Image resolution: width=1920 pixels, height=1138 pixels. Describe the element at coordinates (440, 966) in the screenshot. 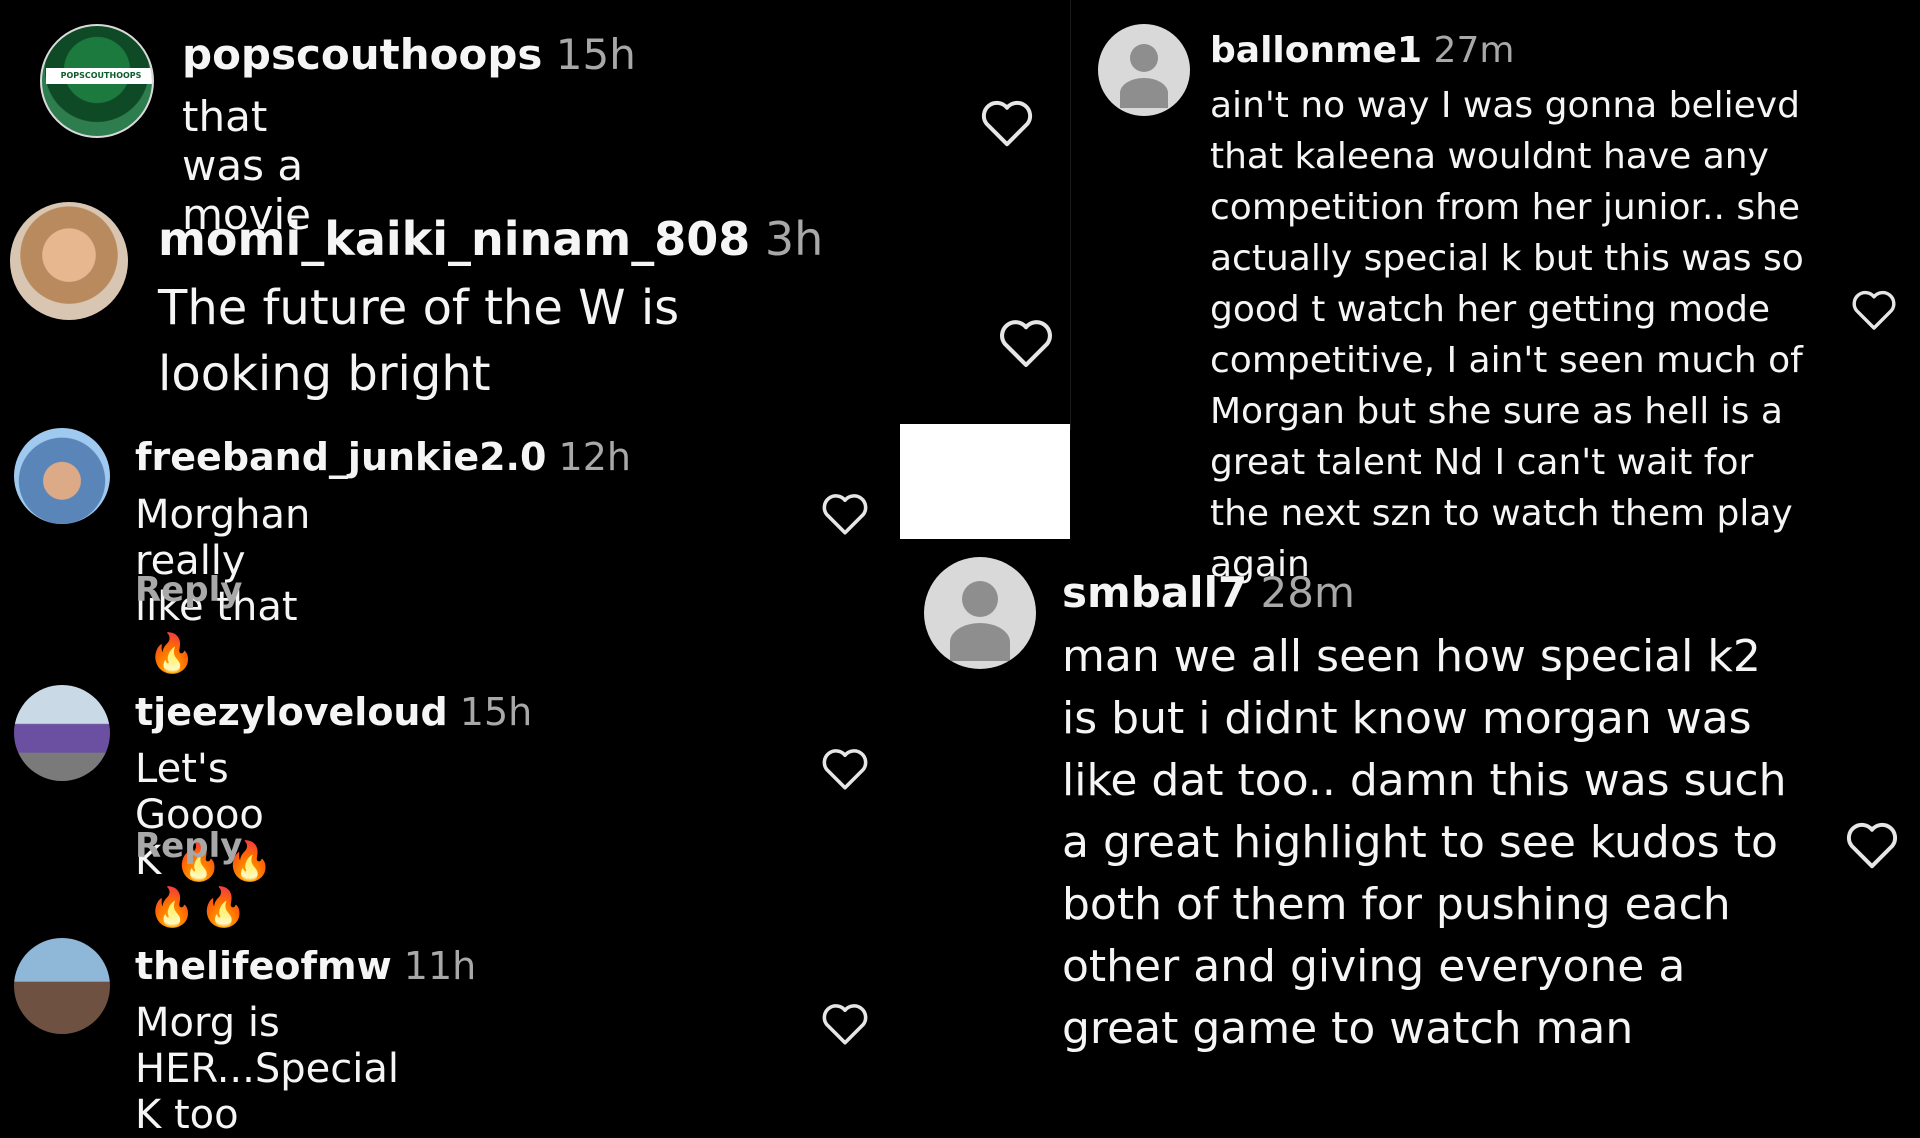

I see `timestamp: 11h` at that location.